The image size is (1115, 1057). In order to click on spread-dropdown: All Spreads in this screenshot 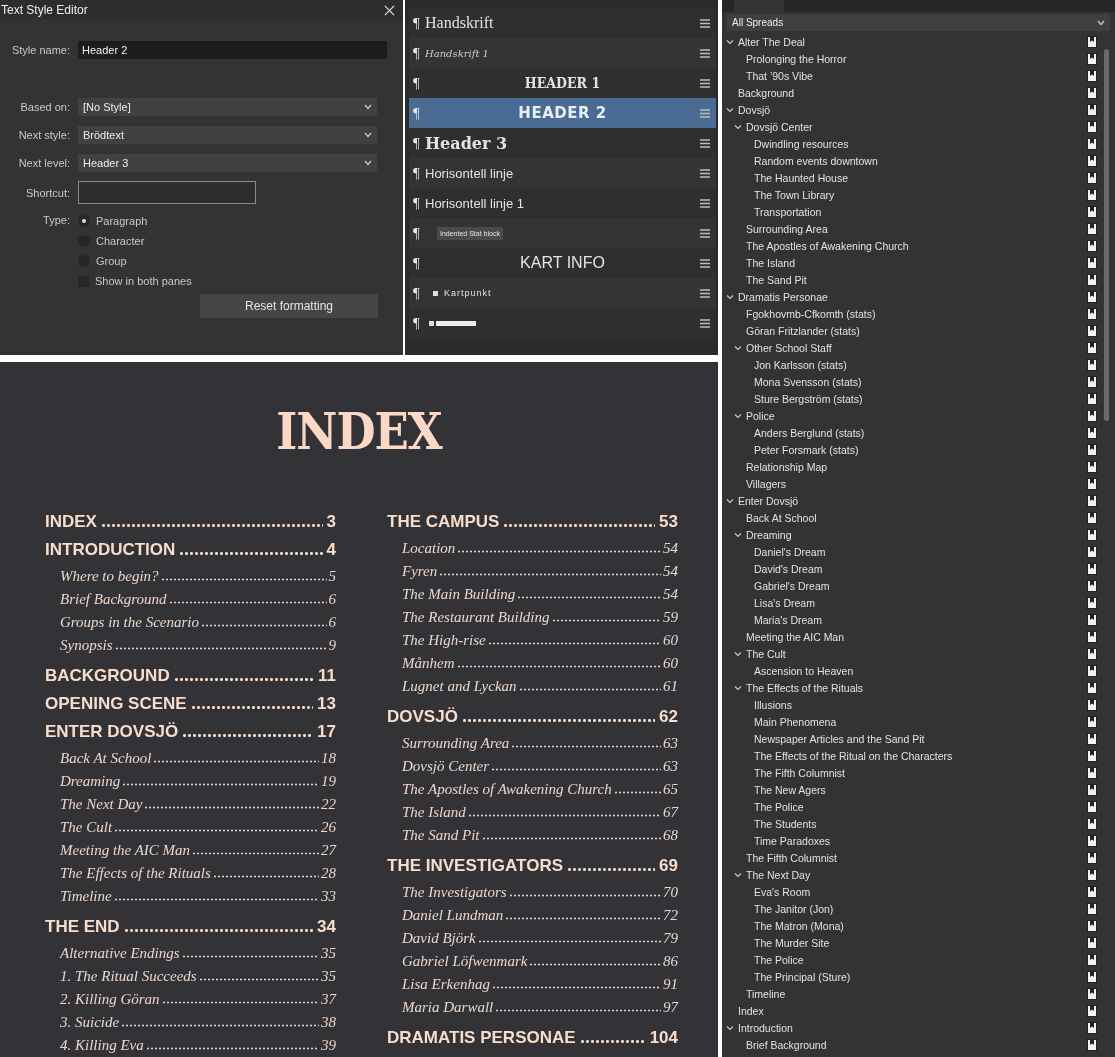, I will do `click(918, 22)`.